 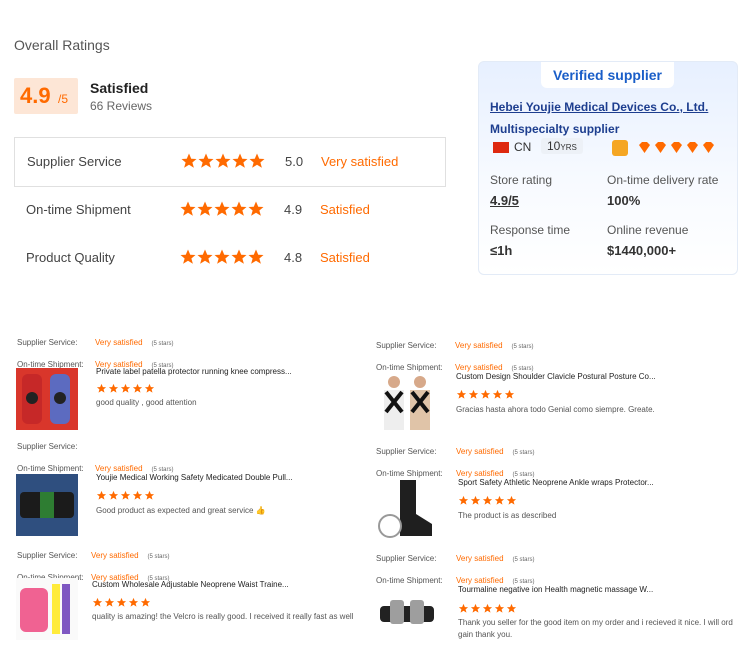 What do you see at coordinates (485, 634) in the screenshot?
I see `review-text-continued: gain thank you.` at bounding box center [485, 634].